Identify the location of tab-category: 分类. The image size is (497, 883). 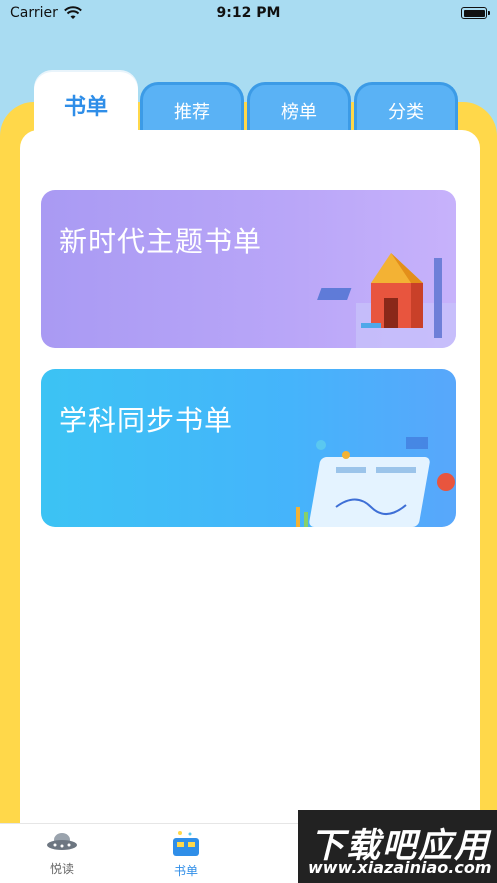
(406, 109).